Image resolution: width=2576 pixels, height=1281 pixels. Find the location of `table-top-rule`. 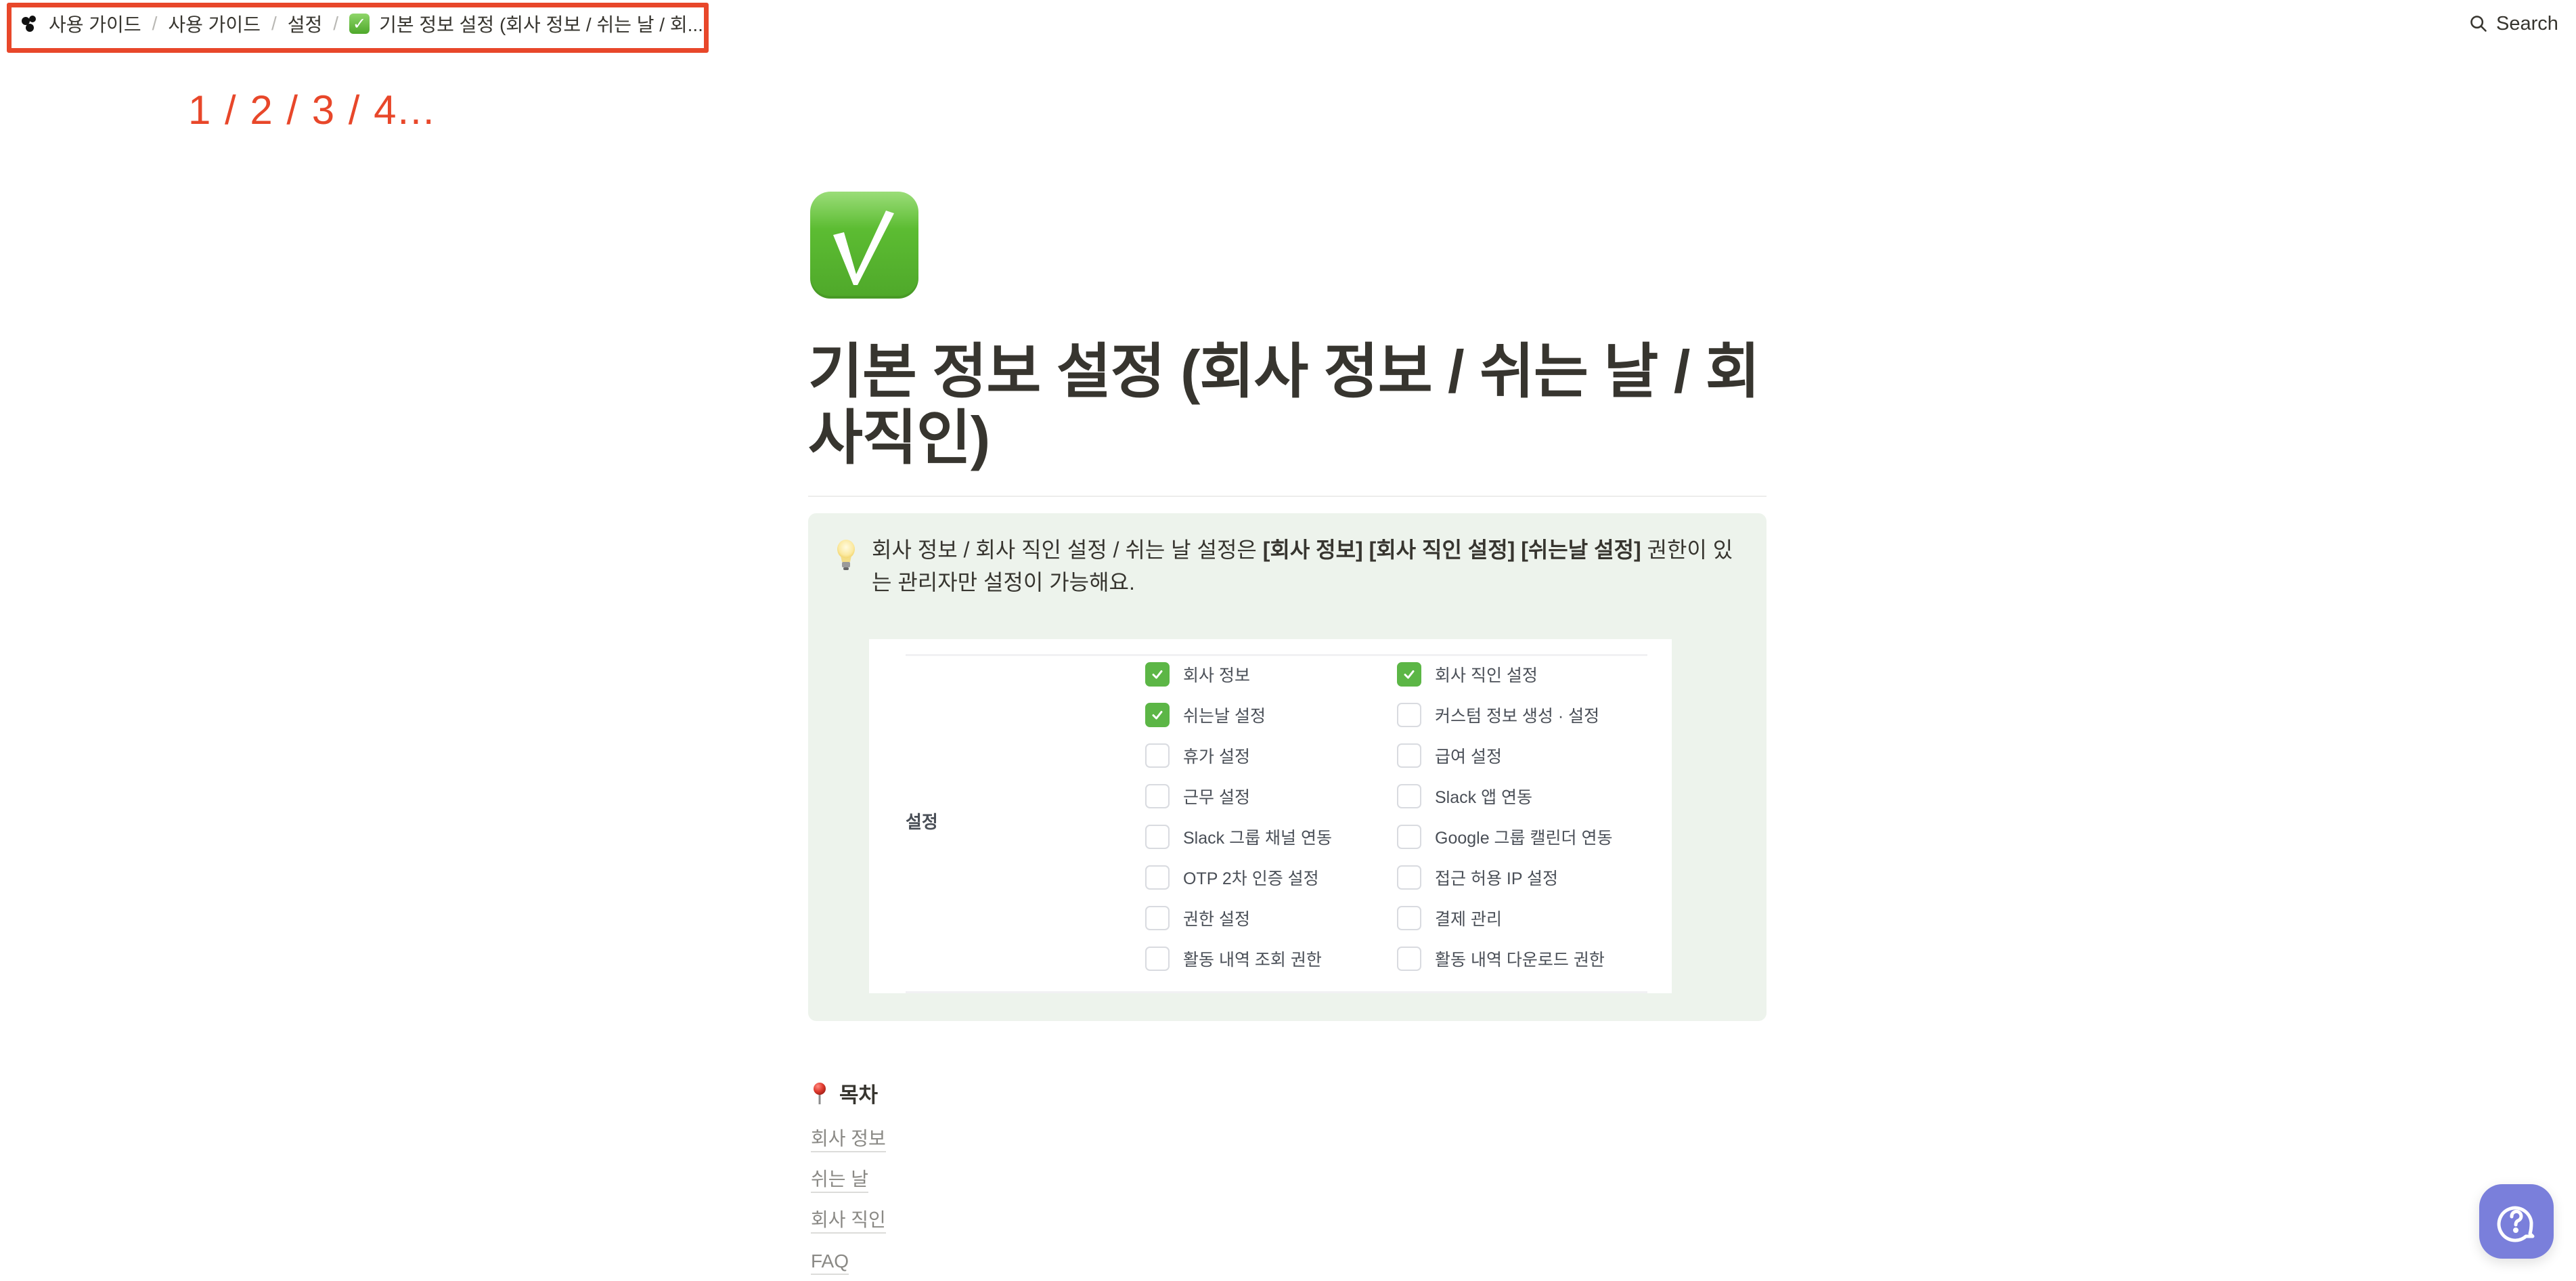

table-top-rule is located at coordinates (1276, 655).